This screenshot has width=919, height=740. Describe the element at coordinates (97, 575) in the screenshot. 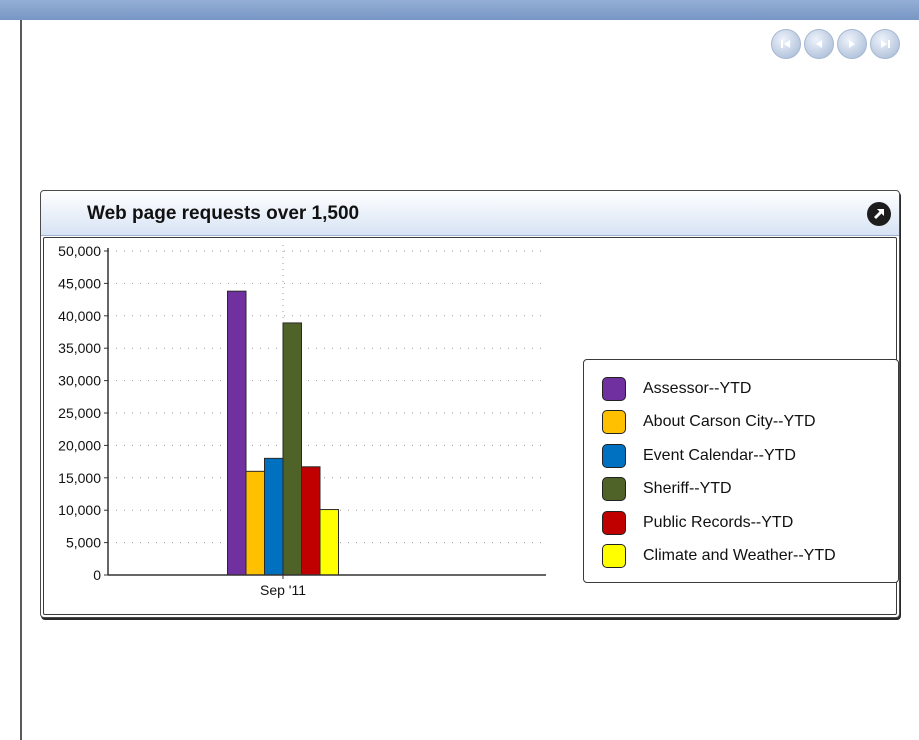

I see `y-tick-label: 0` at that location.